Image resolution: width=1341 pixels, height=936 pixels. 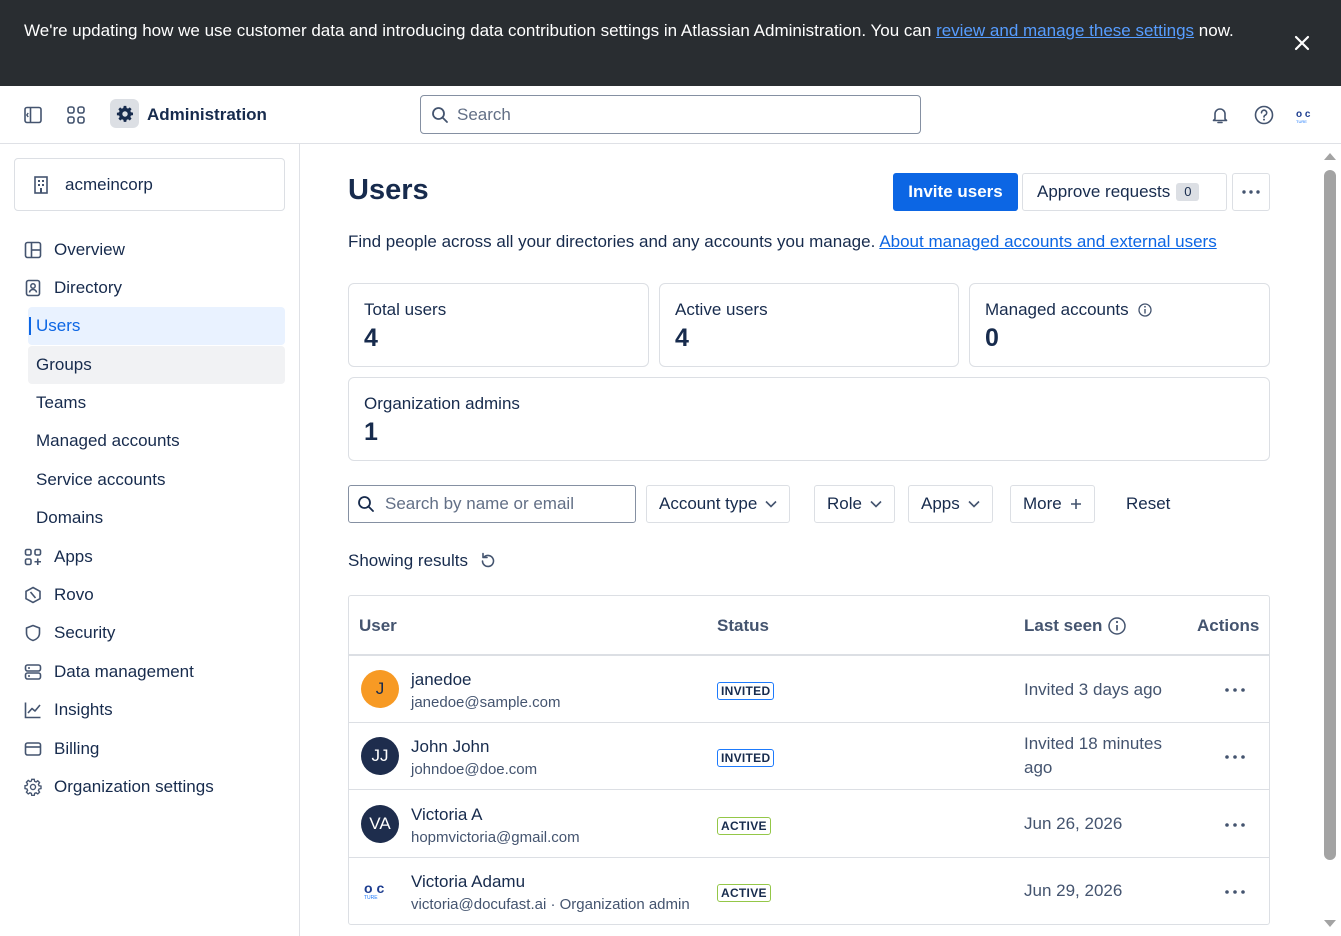 I want to click on profile-avatar-icon: o c TURE, so click(x=1308, y=115).